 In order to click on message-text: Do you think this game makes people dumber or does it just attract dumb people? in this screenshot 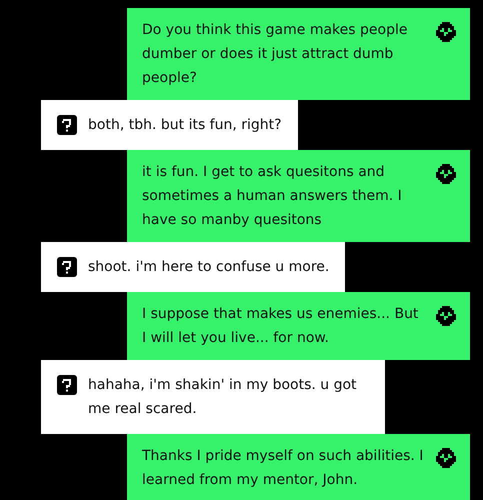, I will do `click(275, 54)`.